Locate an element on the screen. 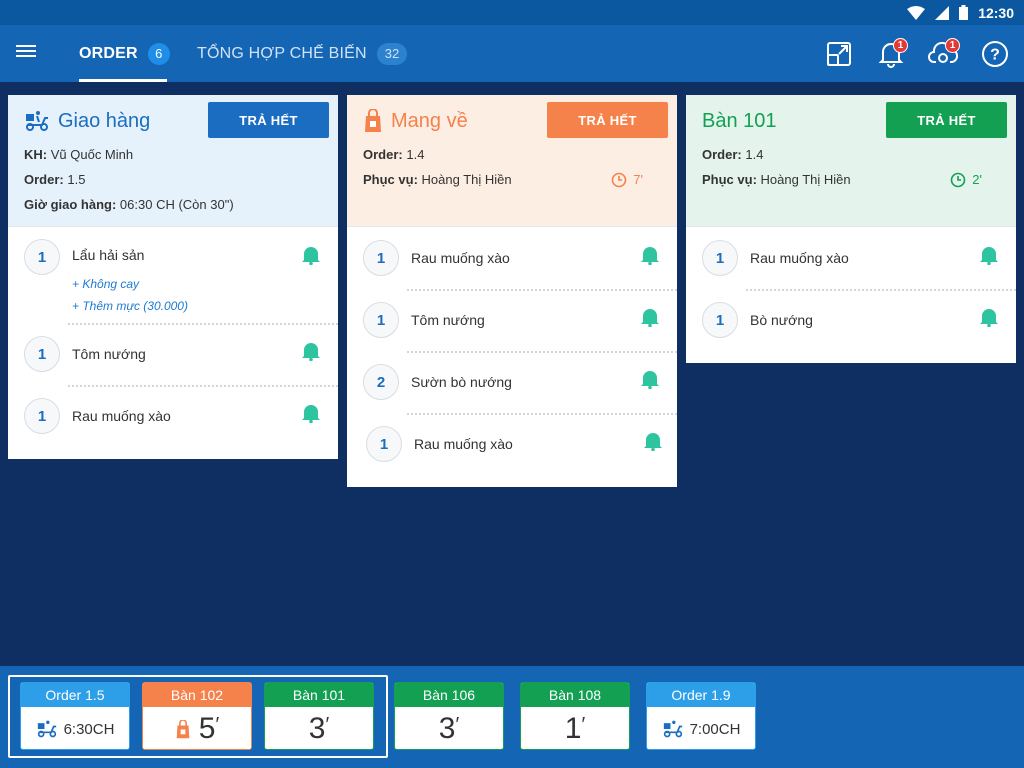  elapsed-time: 7' is located at coordinates (638, 179).